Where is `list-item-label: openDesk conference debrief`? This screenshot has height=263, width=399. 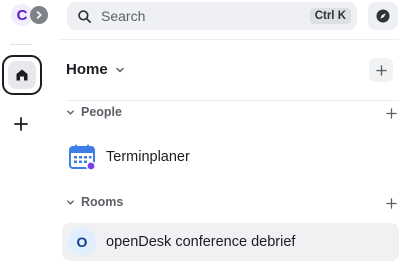
list-item-label: openDesk conference debrief is located at coordinates (201, 242).